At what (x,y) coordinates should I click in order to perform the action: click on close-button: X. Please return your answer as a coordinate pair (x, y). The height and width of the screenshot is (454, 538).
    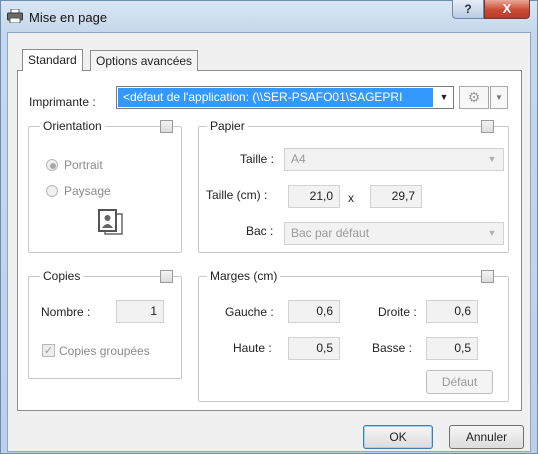
    Looking at the image, I should click on (507, 9).